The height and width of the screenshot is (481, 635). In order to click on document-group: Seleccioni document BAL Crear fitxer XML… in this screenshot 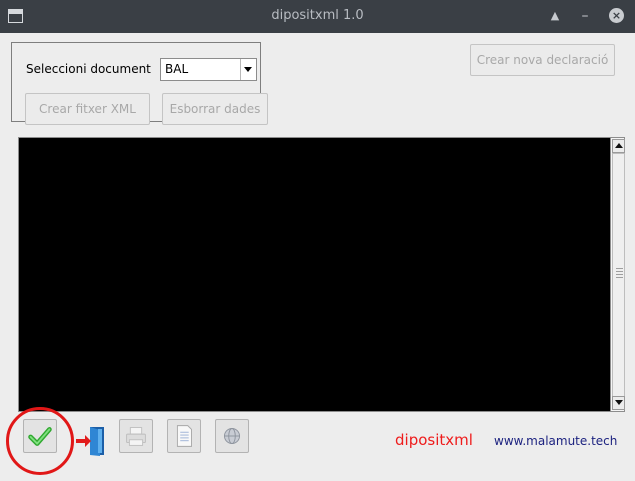, I will do `click(139, 83)`.